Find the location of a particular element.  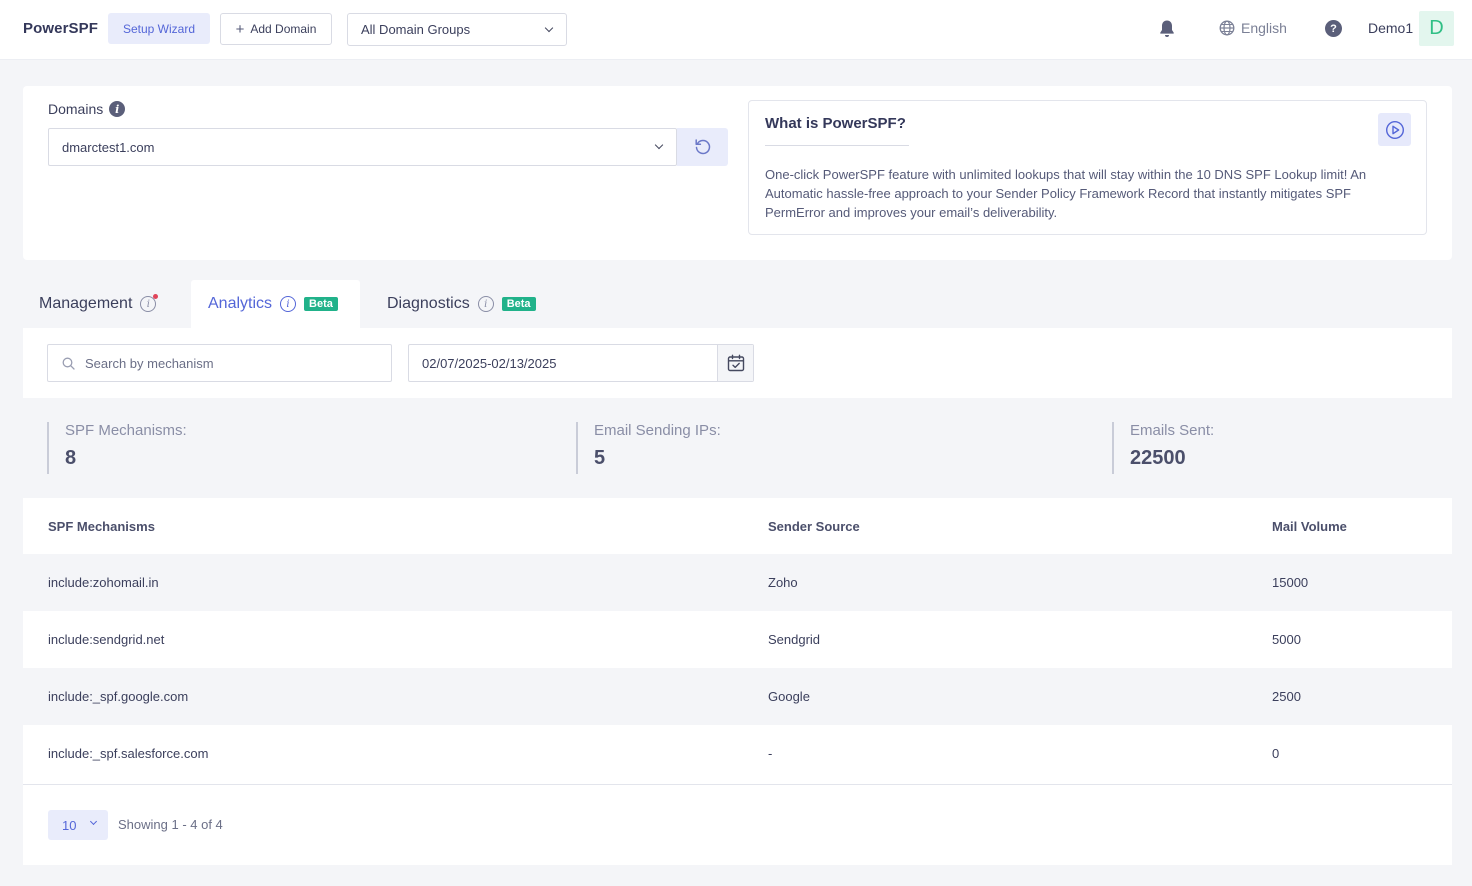

bell-icon is located at coordinates (1167, 29).